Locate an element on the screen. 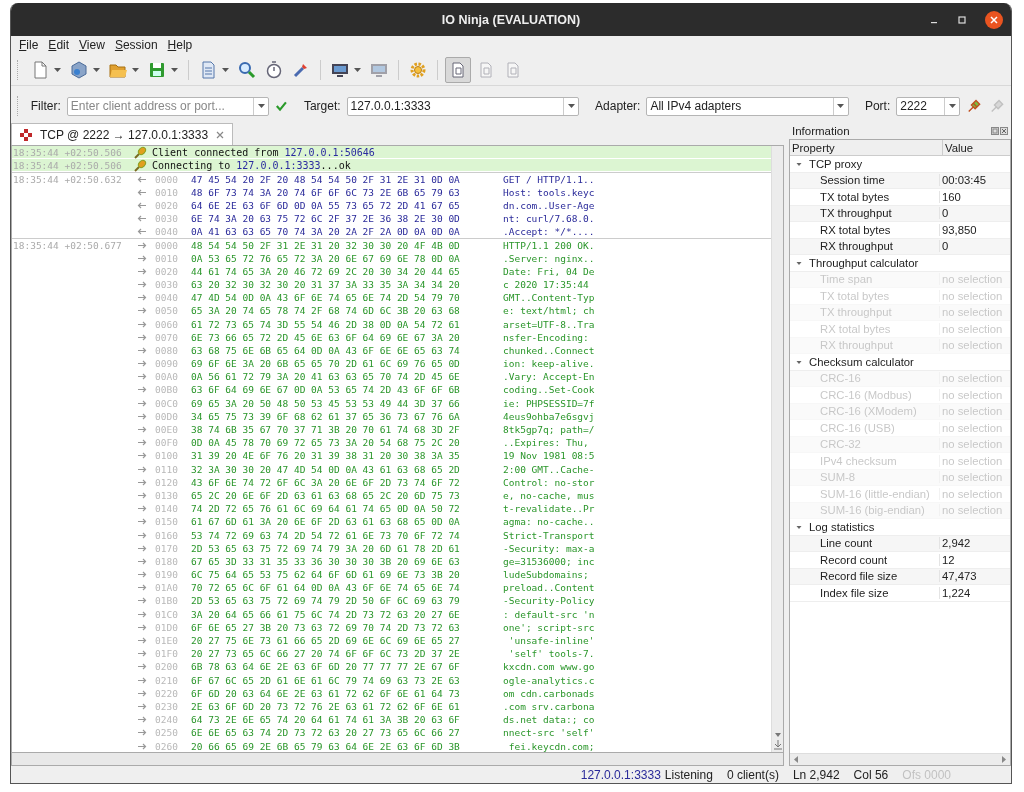  filter-label: Filter: is located at coordinates (45, 106).